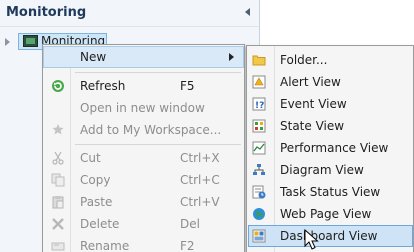 This screenshot has height=252, width=414. Describe the element at coordinates (259, 126) in the screenshot. I see `state-view-icon` at that location.